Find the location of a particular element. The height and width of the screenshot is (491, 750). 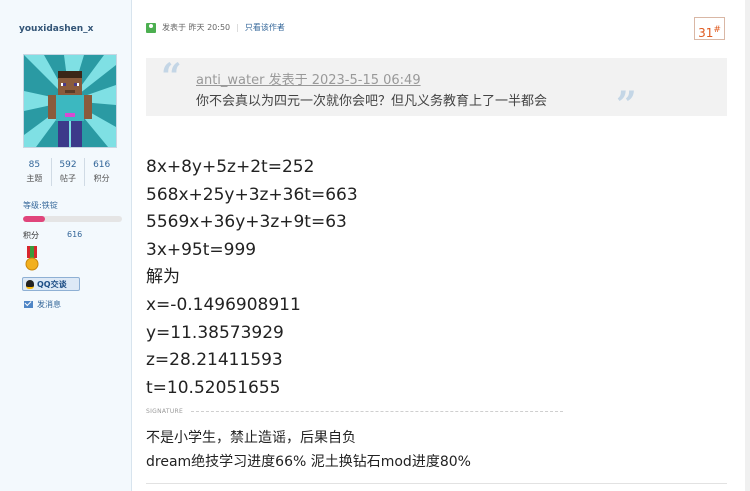

quote-author-link: anti_water 发表于 2023-5-15 06:49 is located at coordinates (308, 78).